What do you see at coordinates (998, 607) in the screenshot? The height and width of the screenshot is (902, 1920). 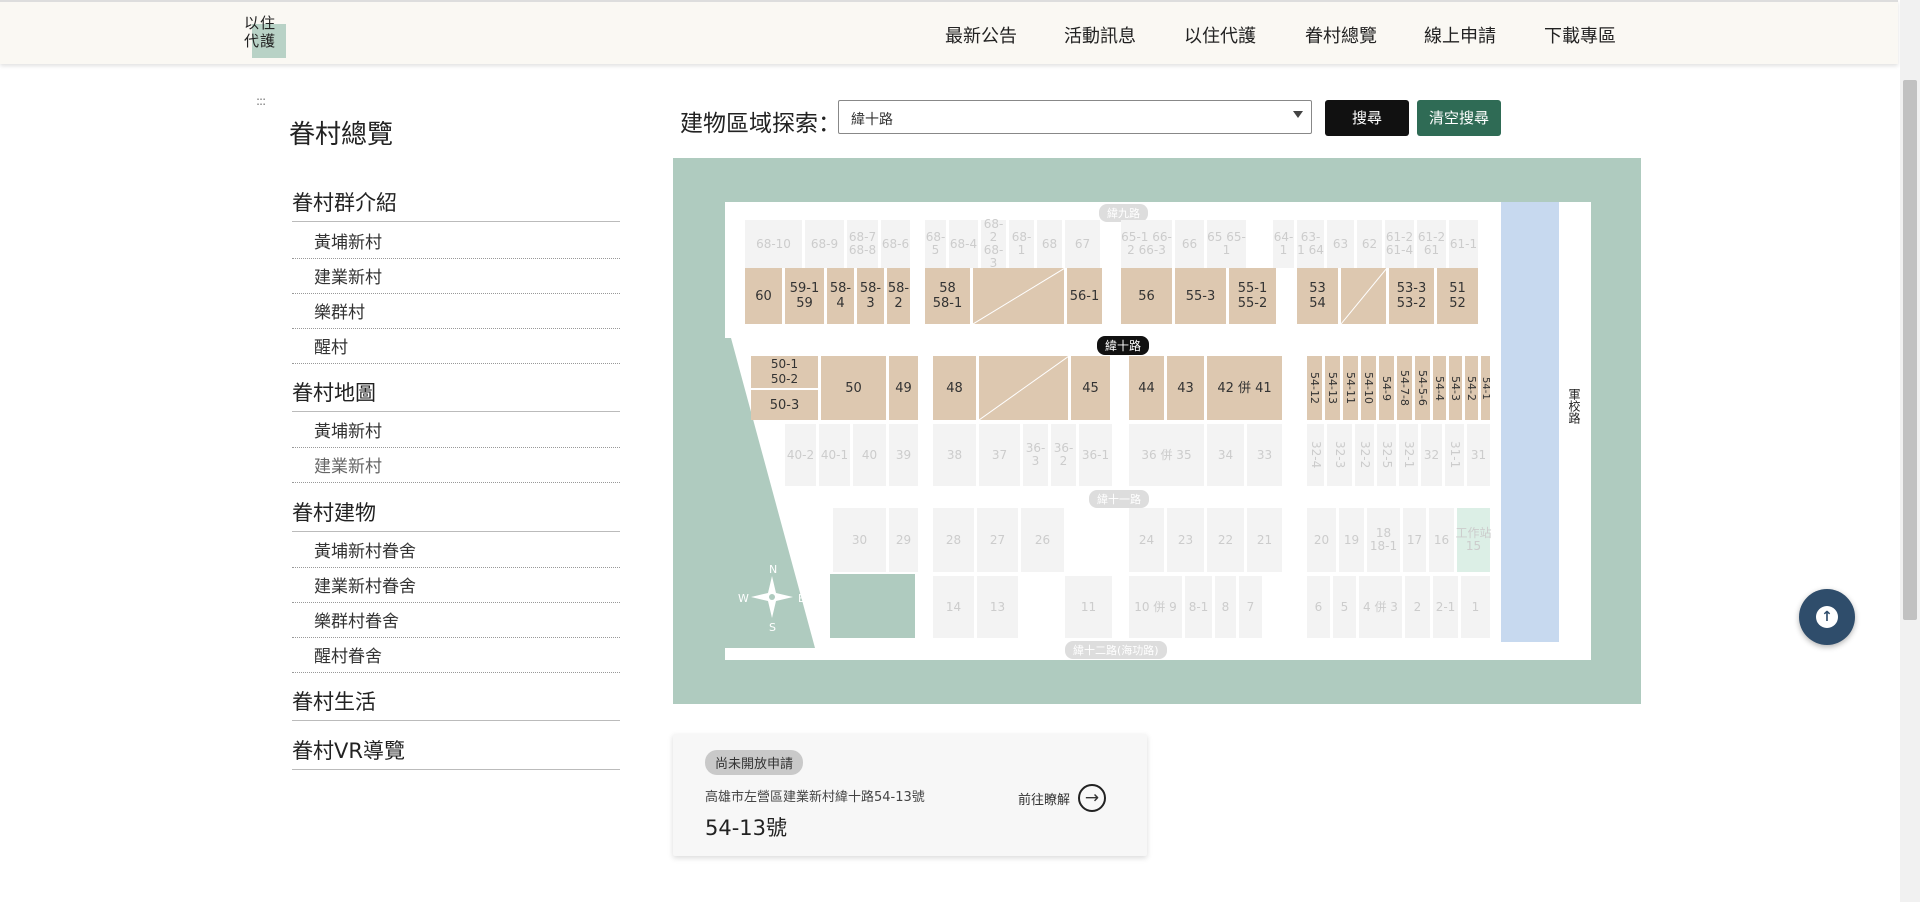 I see `map-lot: 13` at bounding box center [998, 607].